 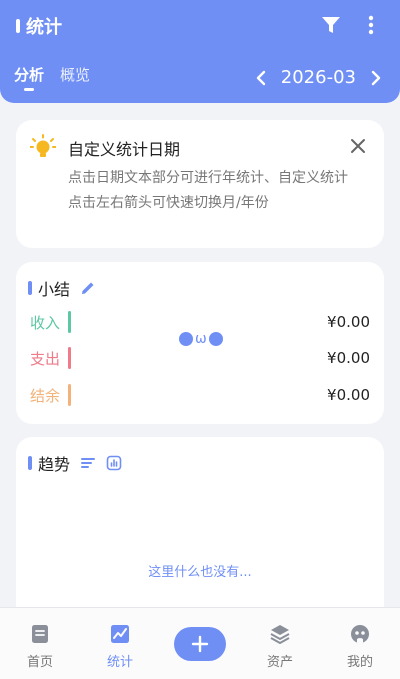 I want to click on summary-title: 小结, so click(x=54, y=289).